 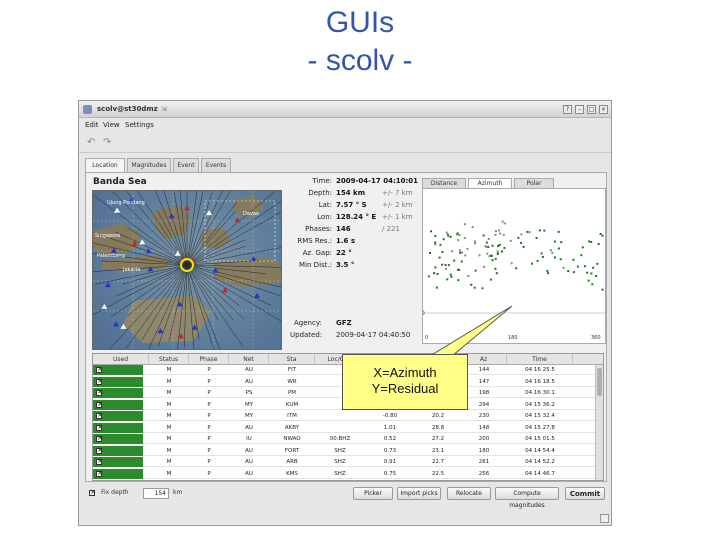 What do you see at coordinates (469, 493) in the screenshot?
I see `relocate-button: Relocate` at bounding box center [469, 493].